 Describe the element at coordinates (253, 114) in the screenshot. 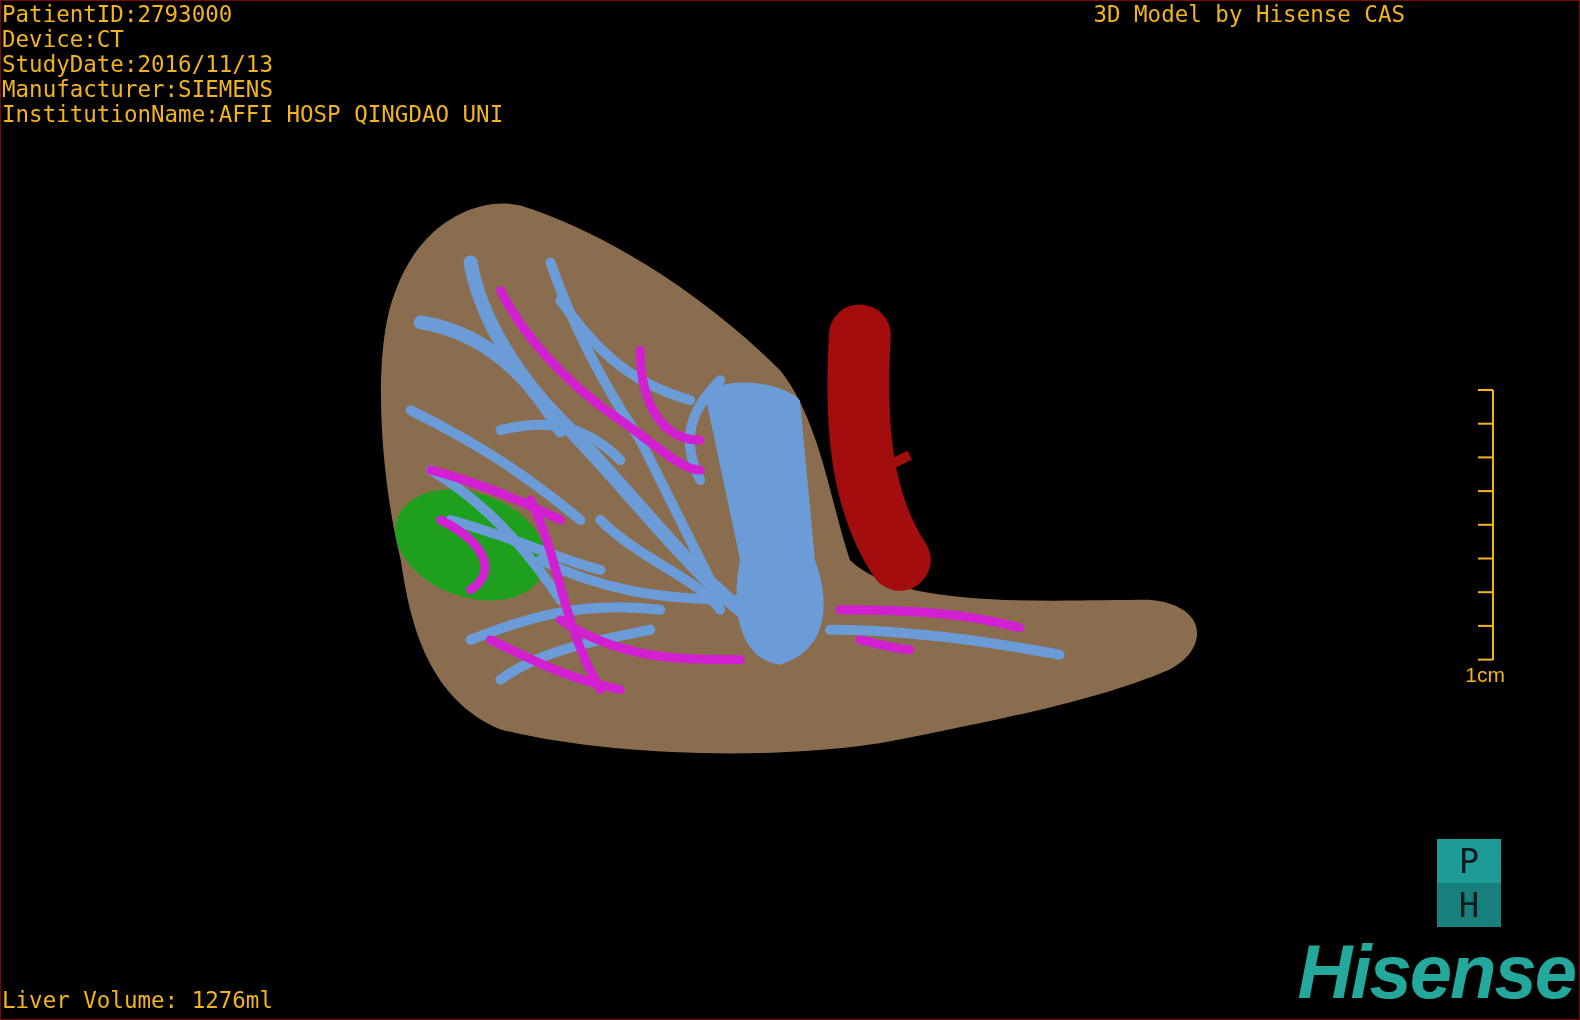

I see `patient-info-text: InstitutionName:AFFI HOSP QINGDAO UNI` at that location.